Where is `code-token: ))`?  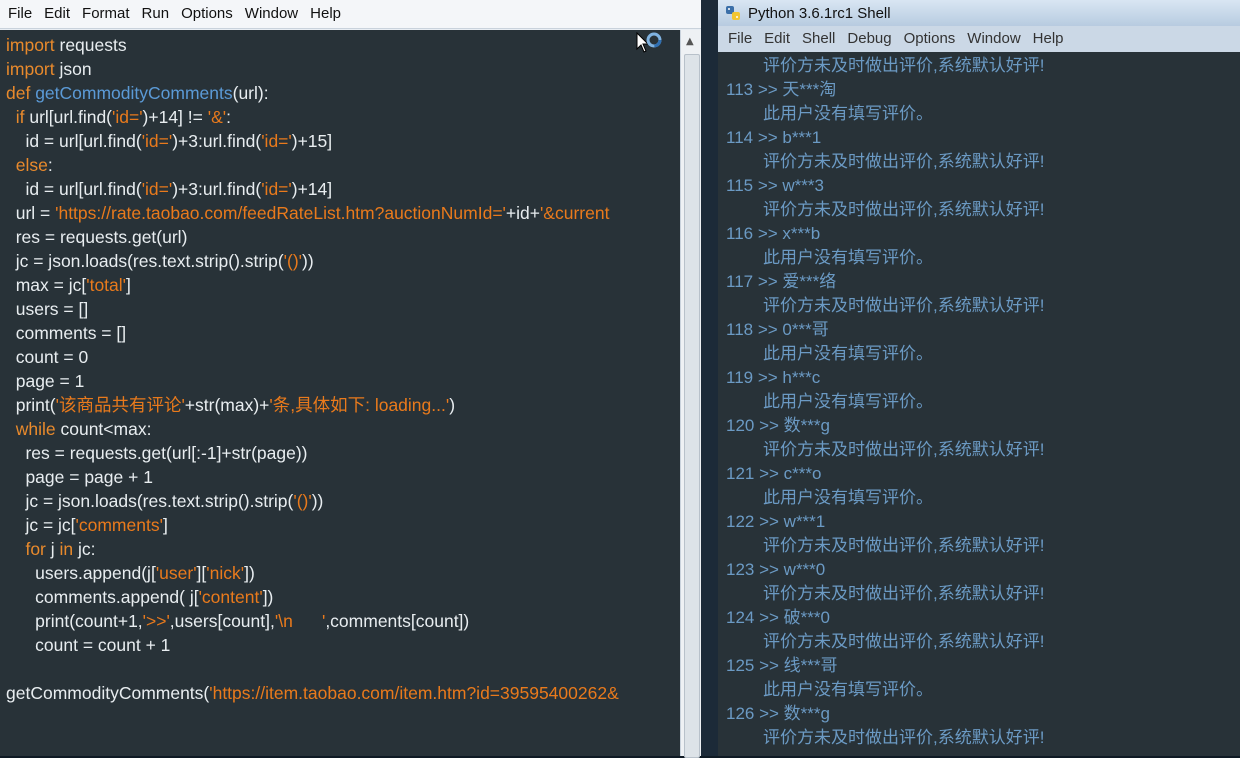
code-token: )) is located at coordinates (308, 261).